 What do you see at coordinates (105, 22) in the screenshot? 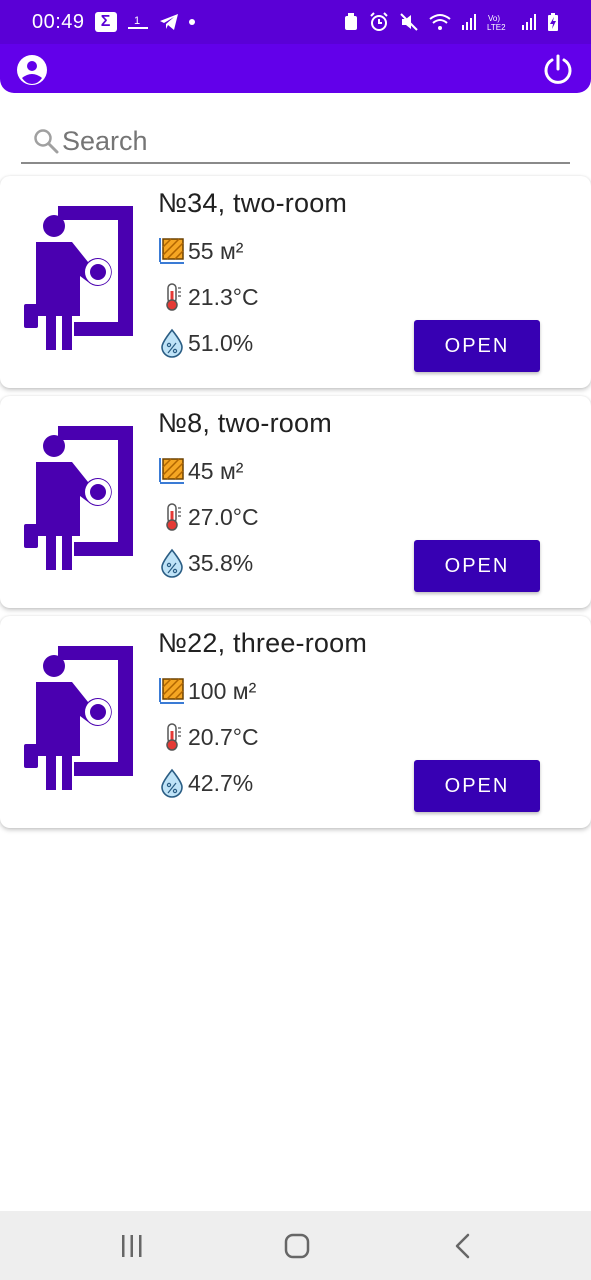
I see `sigma-icon: Σ` at bounding box center [105, 22].